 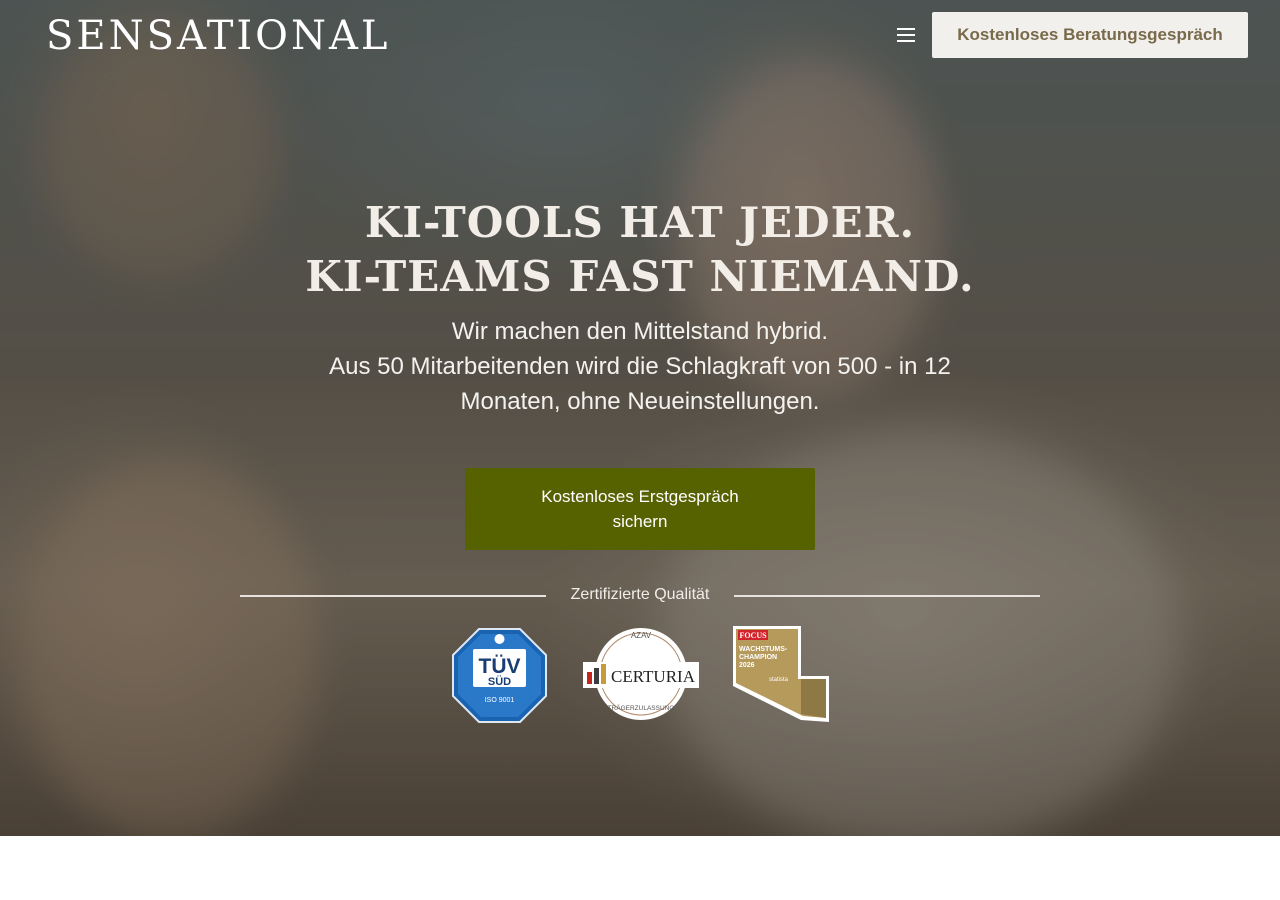 What do you see at coordinates (779, 680) in the screenshot?
I see `statista-text: statista` at bounding box center [779, 680].